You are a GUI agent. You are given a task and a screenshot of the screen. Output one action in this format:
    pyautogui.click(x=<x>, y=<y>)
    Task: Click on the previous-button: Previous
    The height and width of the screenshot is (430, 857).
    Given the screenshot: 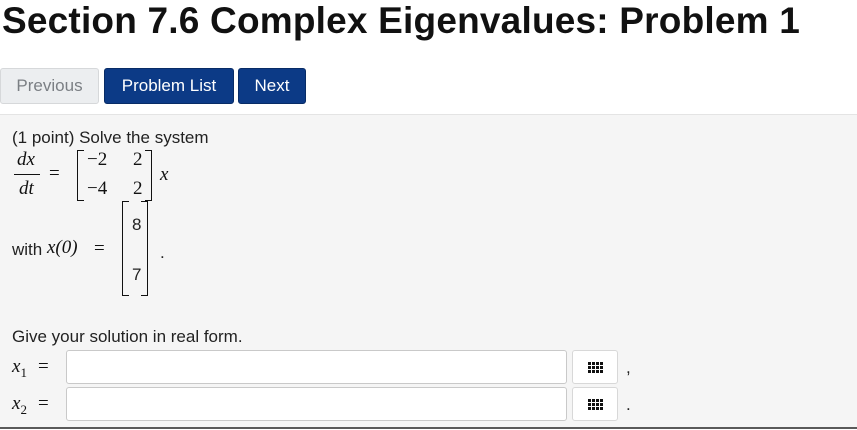 What is the action you would take?
    pyautogui.click(x=49, y=86)
    